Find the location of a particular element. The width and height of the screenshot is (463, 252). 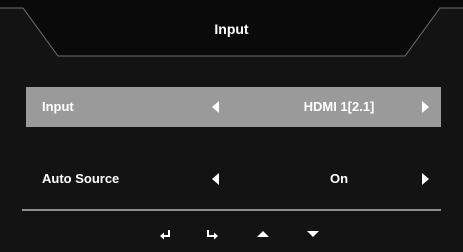

page-title: Input is located at coordinates (231, 29).